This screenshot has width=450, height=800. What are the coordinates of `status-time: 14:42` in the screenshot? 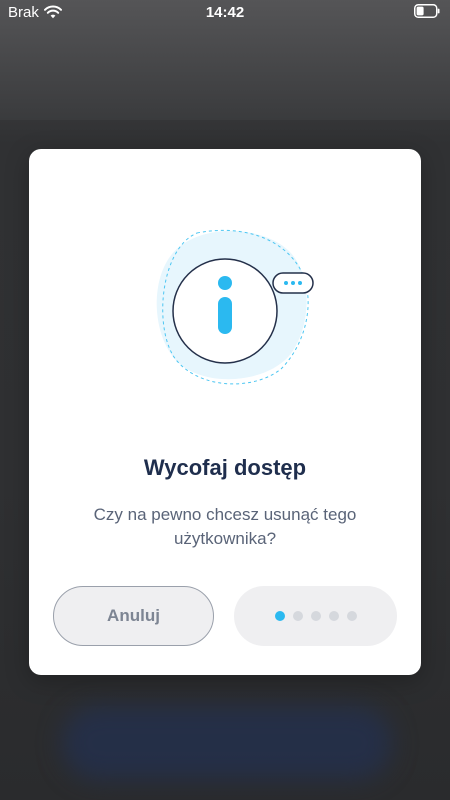 It's located at (225, 12).